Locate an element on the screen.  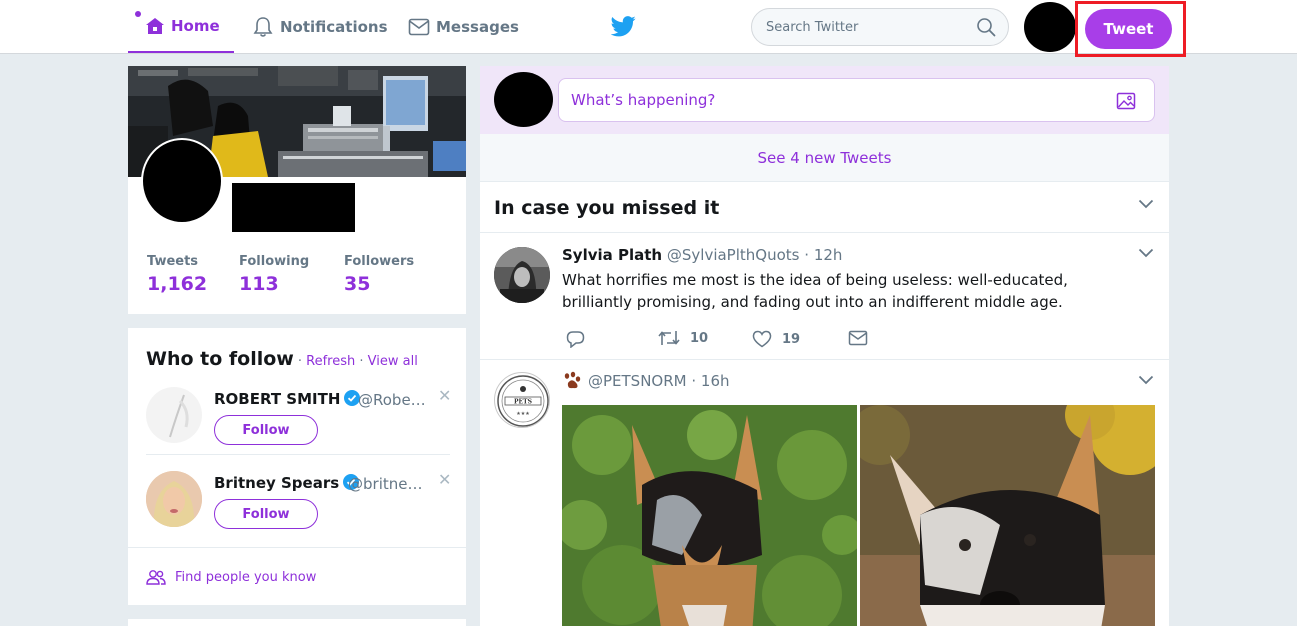
like-count: 19 is located at coordinates (791, 339).